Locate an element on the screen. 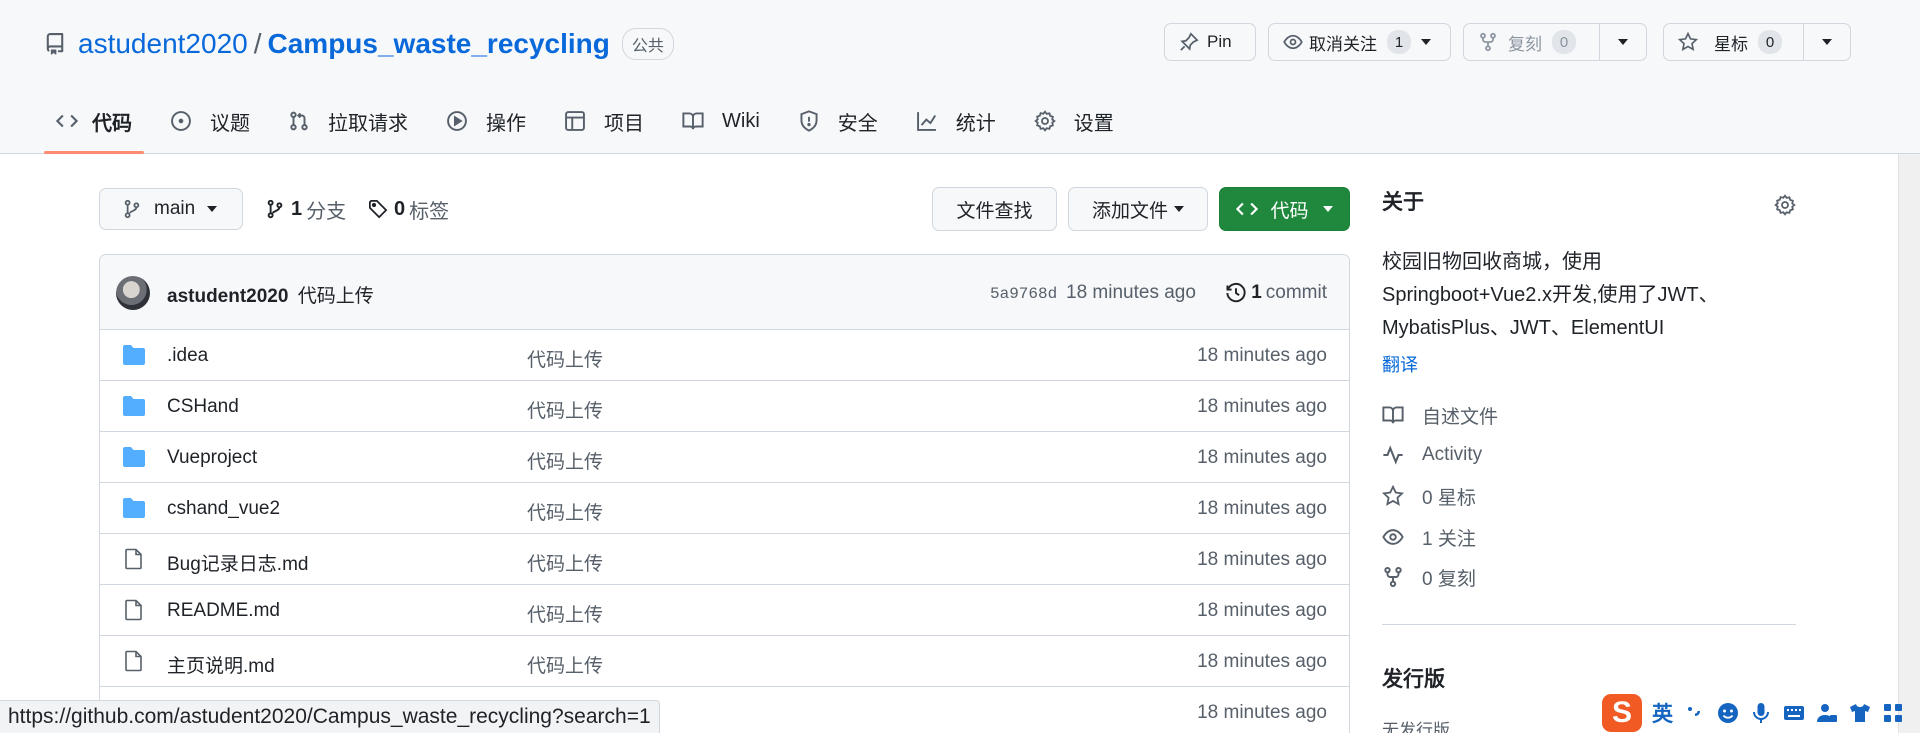 This screenshot has height=733, width=1920. repo-tabs: 代码 议题 拉取请求 操作 项目 Wiki 安全 统计 设置 is located at coordinates (592, 127).